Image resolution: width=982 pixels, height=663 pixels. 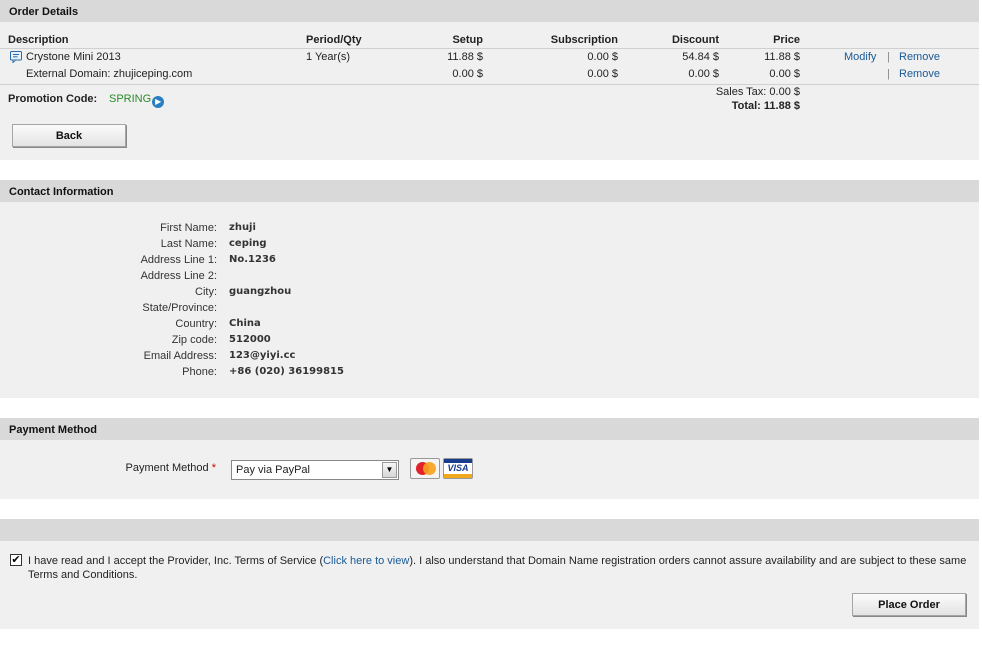 I want to click on contact-row: Country: China, so click(x=489, y=324).